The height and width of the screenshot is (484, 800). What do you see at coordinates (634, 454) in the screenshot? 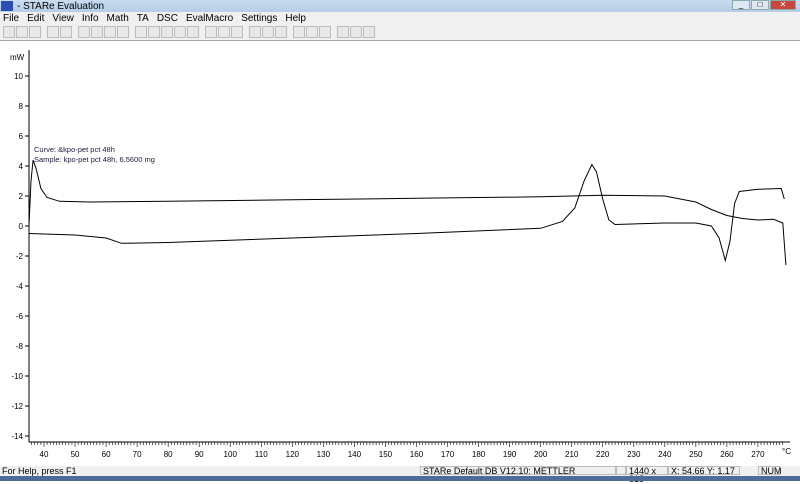
I see `x-tick-label: 230` at bounding box center [634, 454].